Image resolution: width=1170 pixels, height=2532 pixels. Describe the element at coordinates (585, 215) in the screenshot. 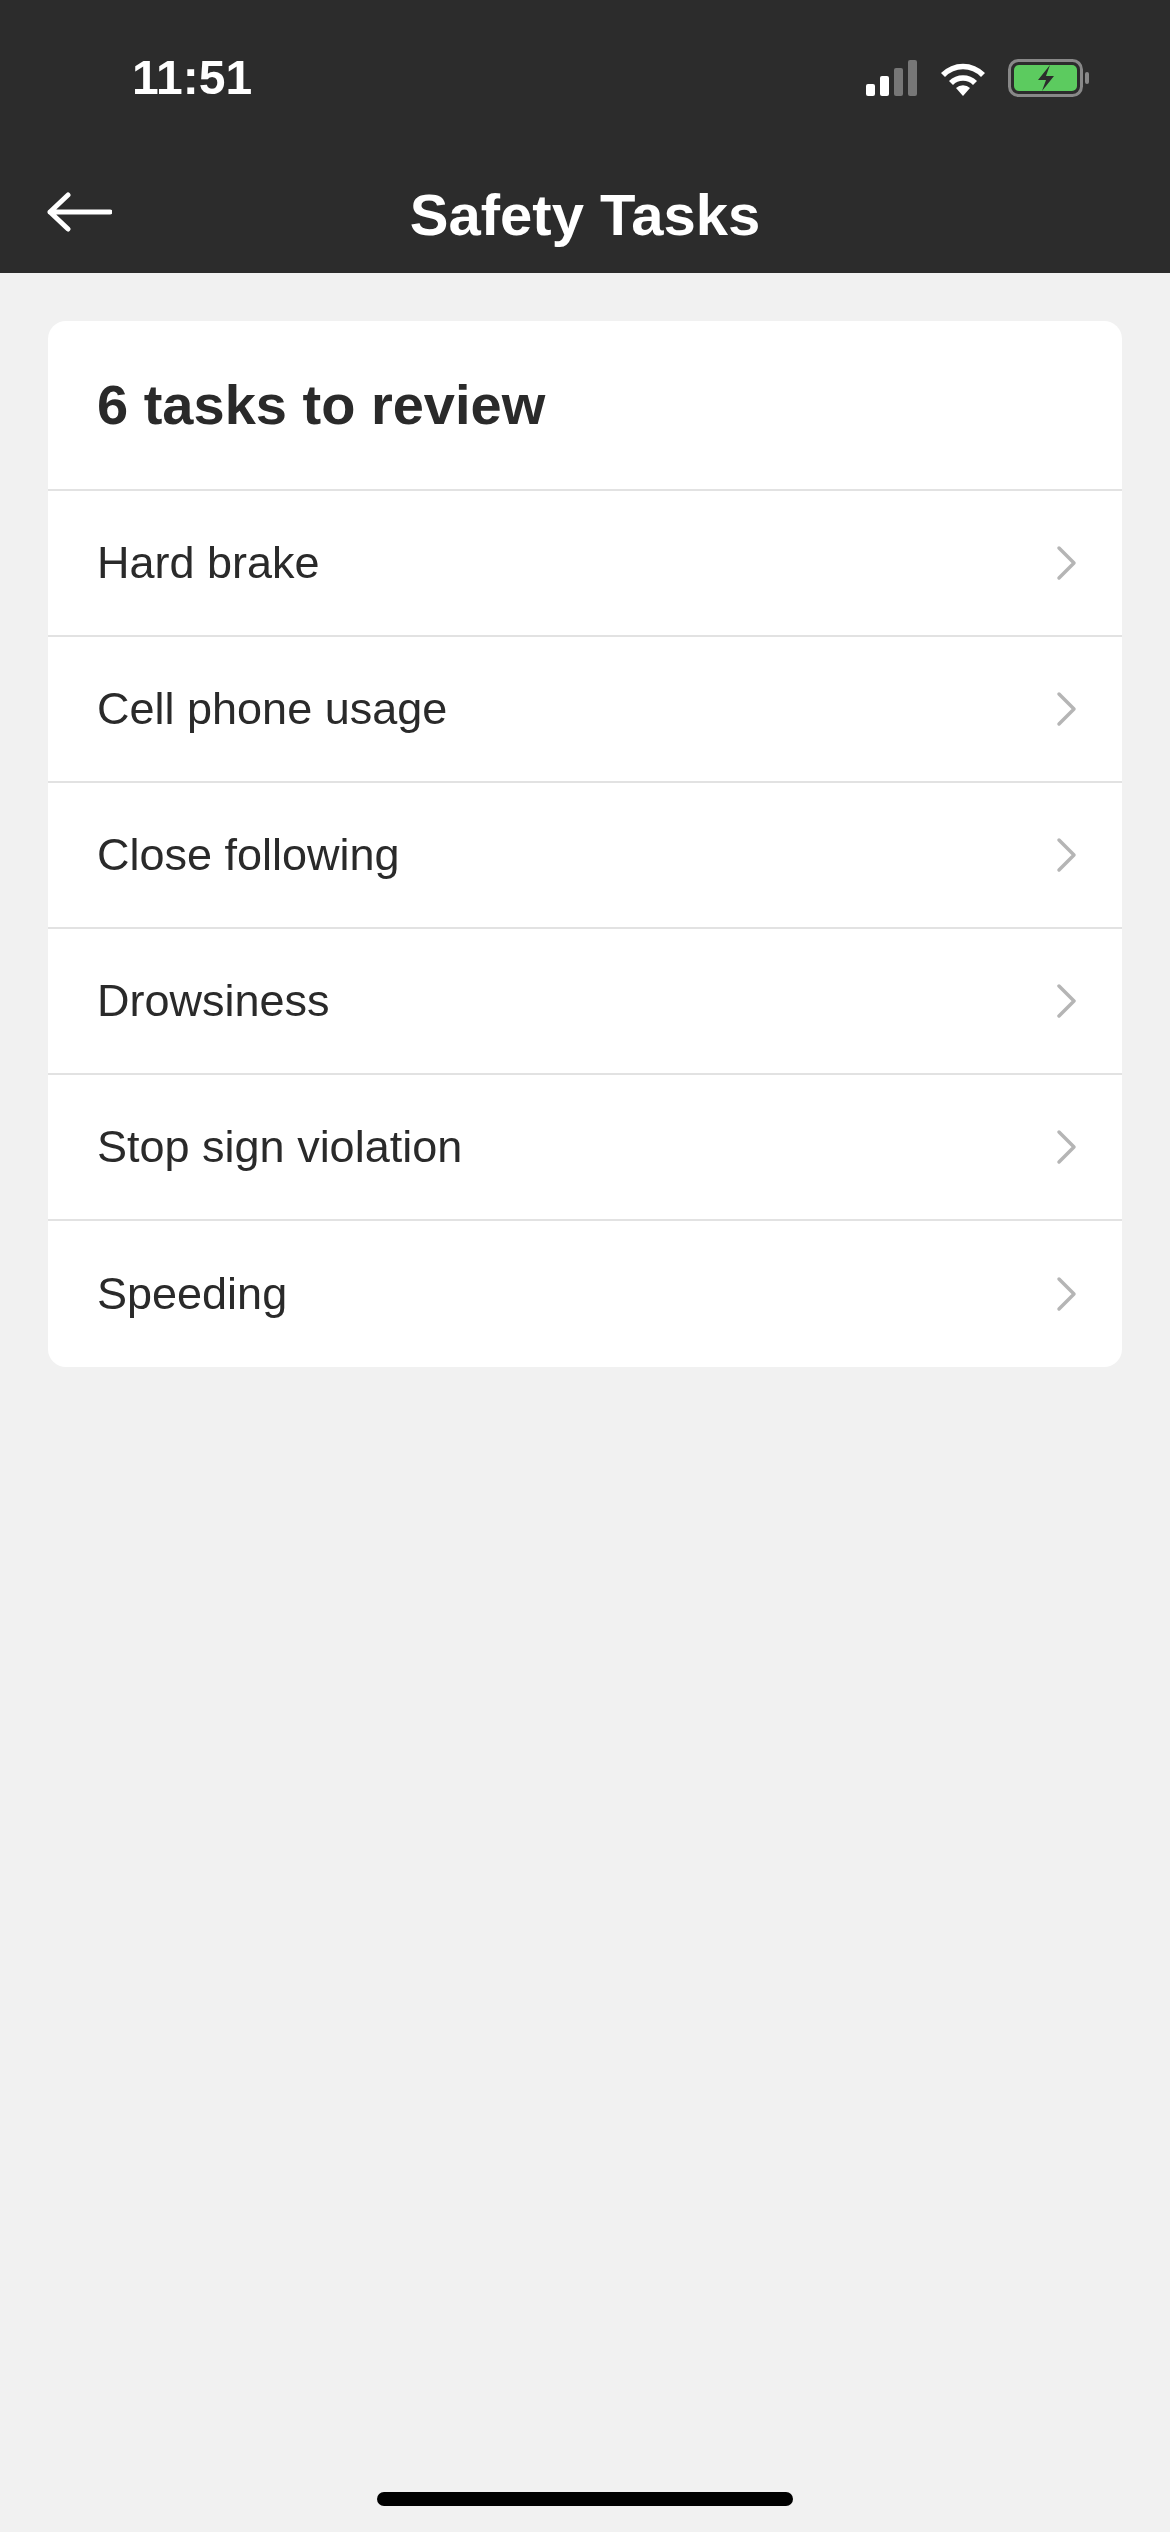

I see `screen-title: Safety Tasks` at that location.